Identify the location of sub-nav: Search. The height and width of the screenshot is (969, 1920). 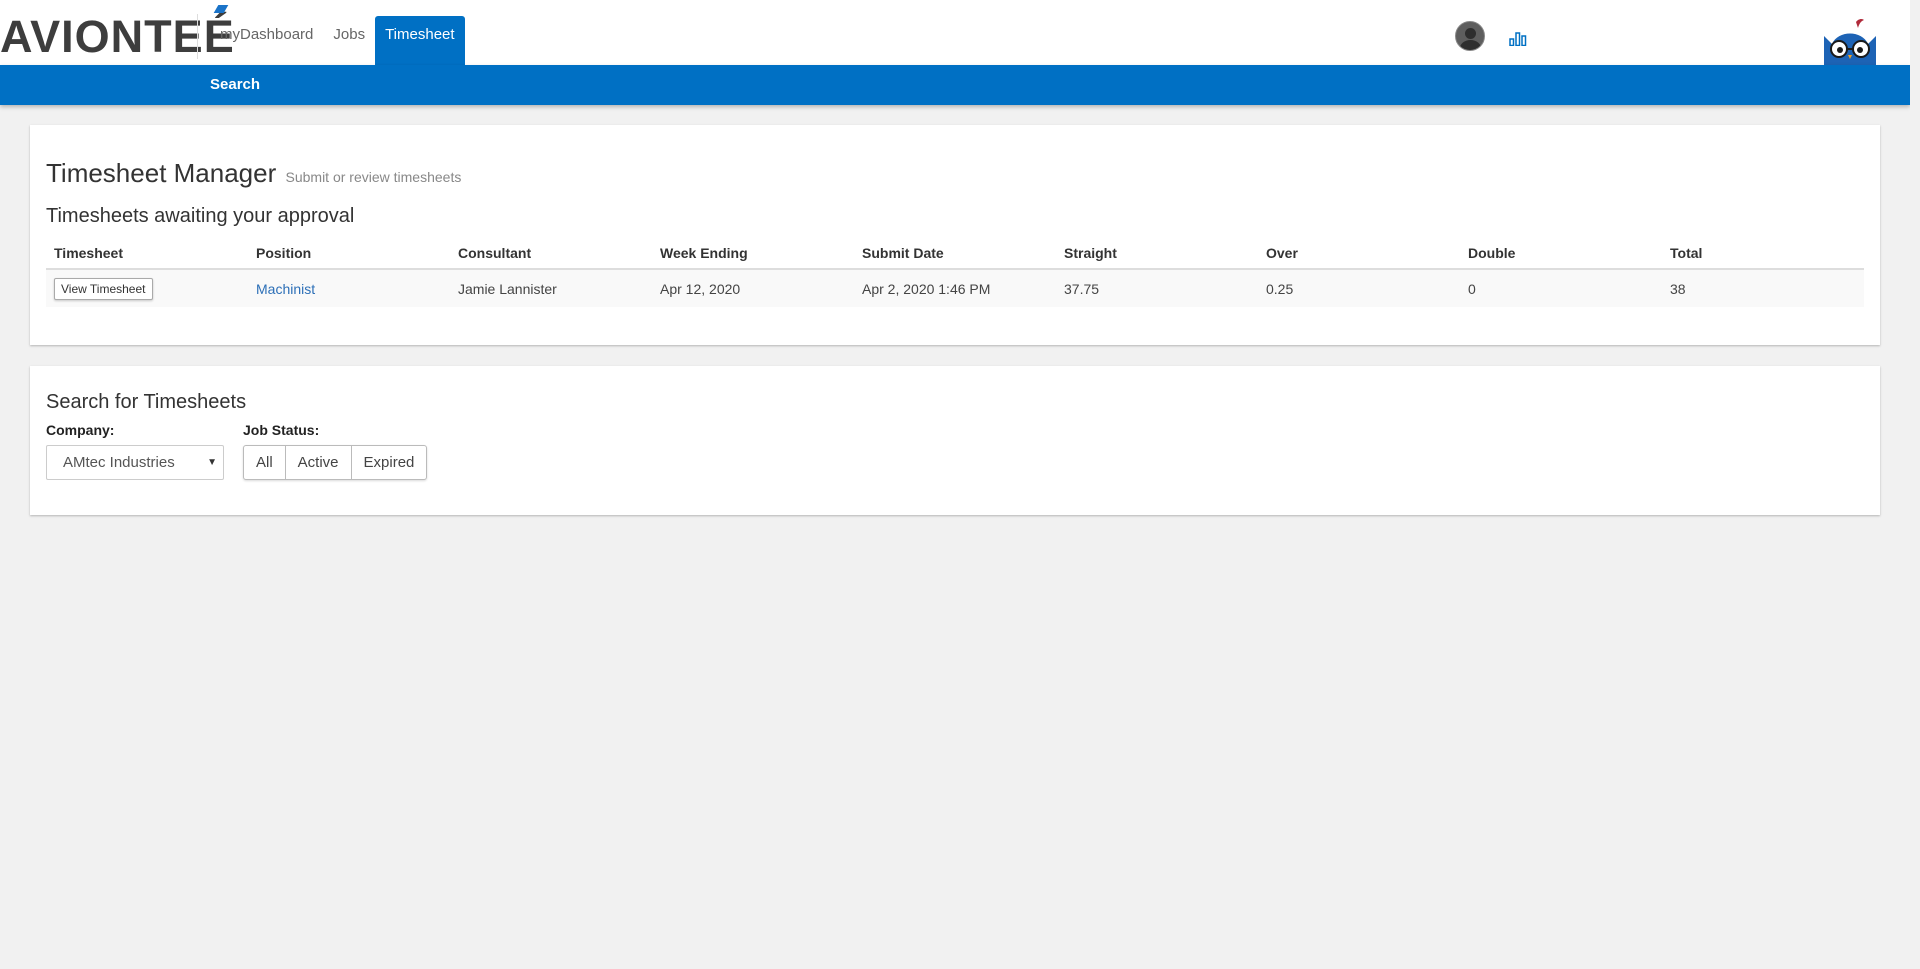
(955, 85).